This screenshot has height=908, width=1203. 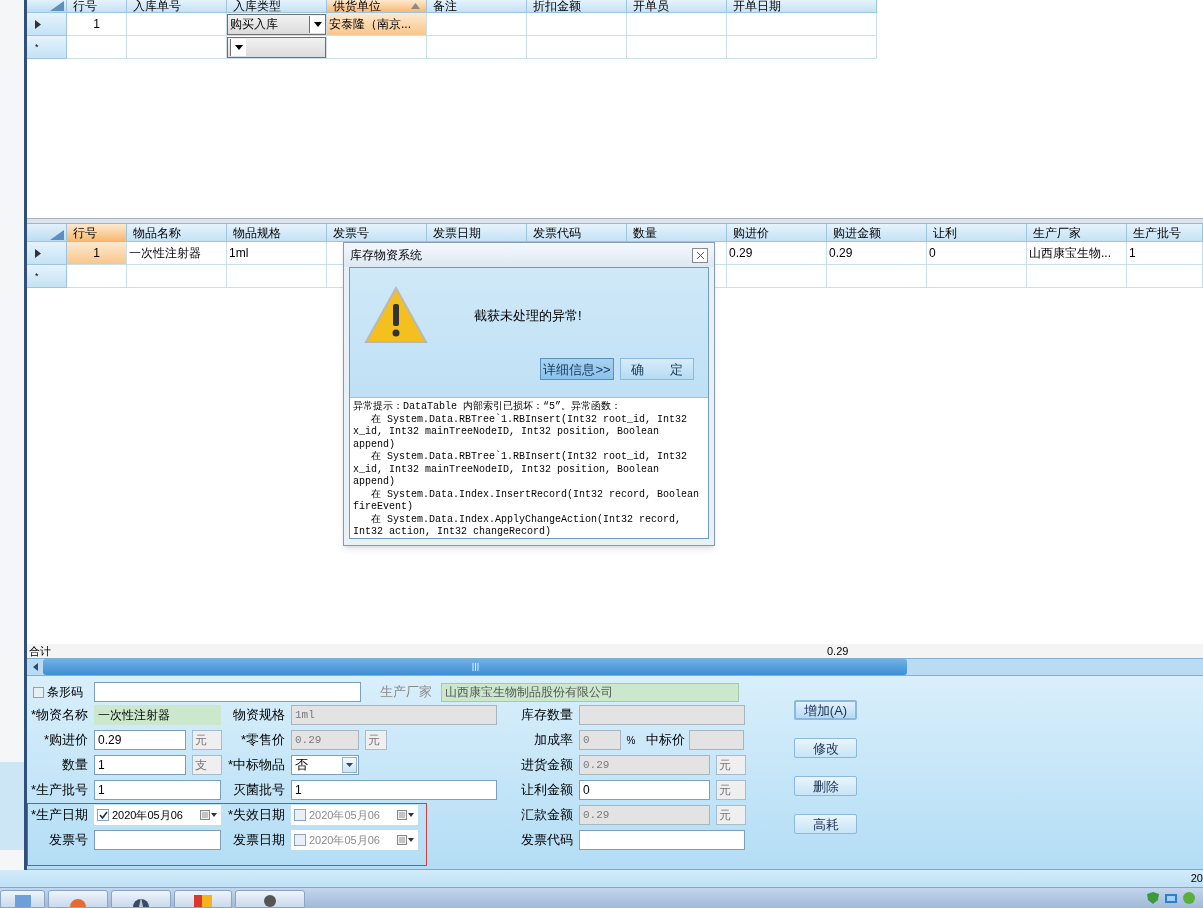 What do you see at coordinates (777, 233) in the screenshot?
I see `column-header: 购进价` at bounding box center [777, 233].